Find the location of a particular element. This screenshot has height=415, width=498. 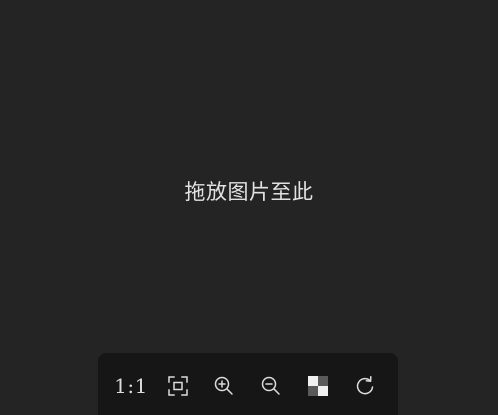

transparency-background-button is located at coordinates (318, 386).